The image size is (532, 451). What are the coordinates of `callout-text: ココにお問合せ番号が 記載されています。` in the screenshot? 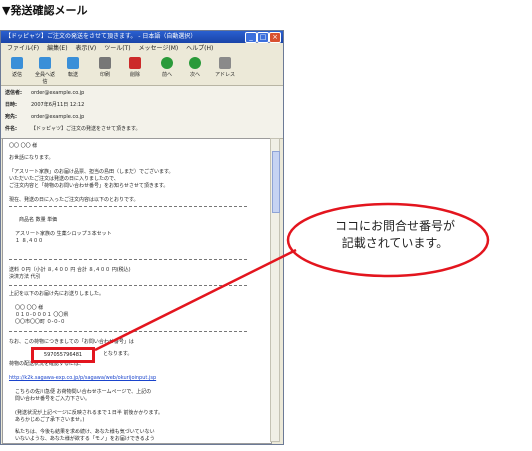 It's located at (395, 235).